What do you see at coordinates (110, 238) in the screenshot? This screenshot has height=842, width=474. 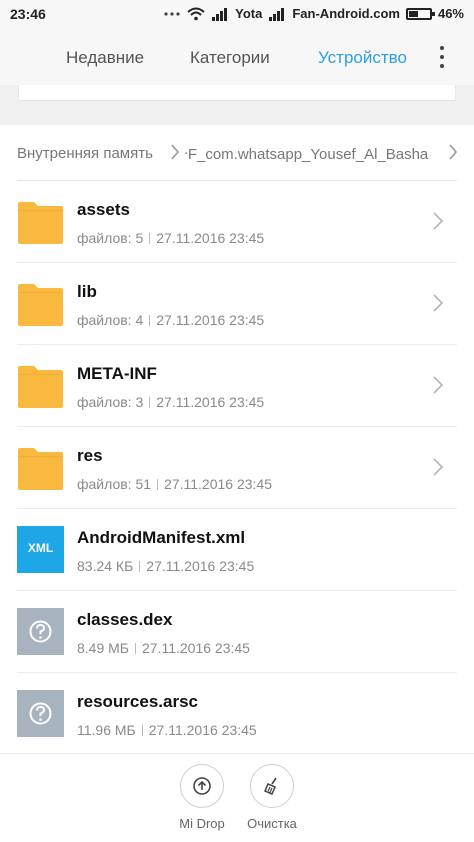 I see `file-count: файлов: 5` at bounding box center [110, 238].